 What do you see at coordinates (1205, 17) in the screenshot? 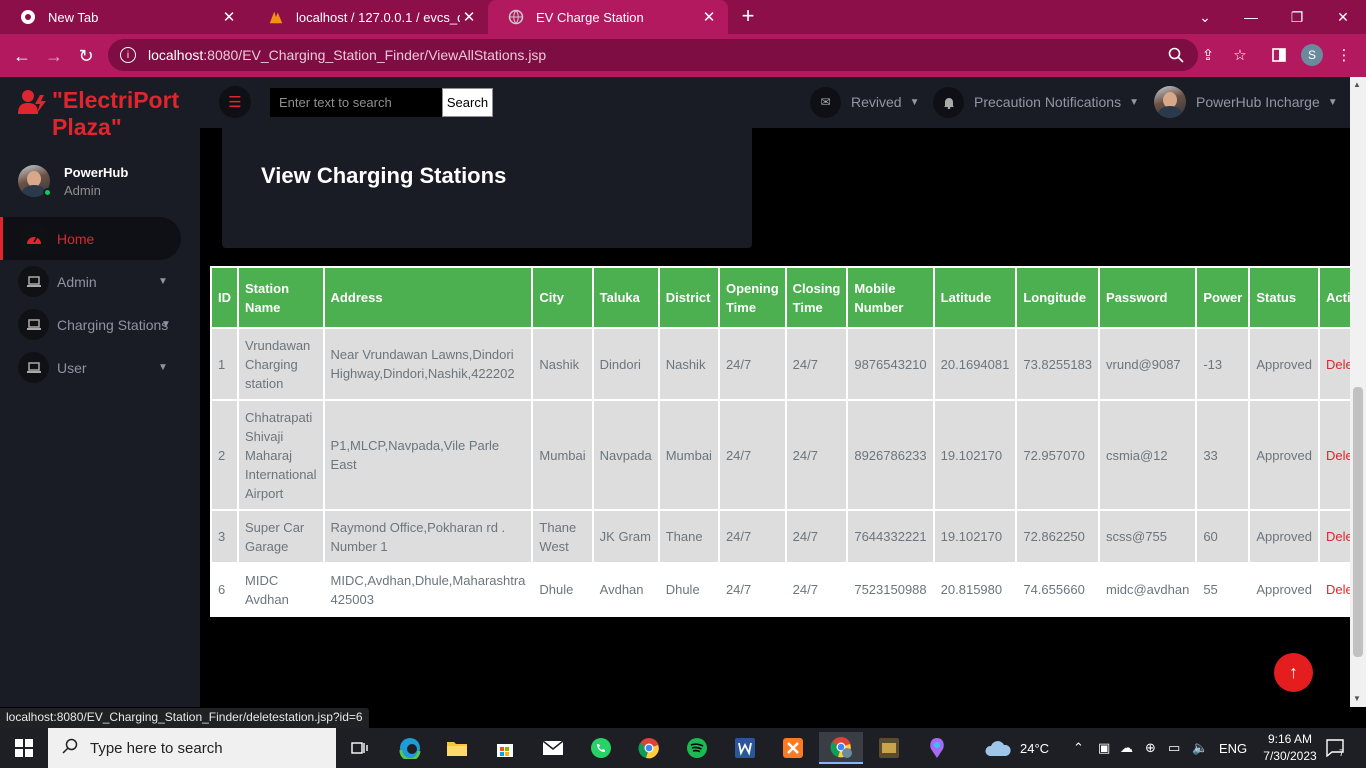
I see `tab-search-icon: ⌄` at bounding box center [1205, 17].